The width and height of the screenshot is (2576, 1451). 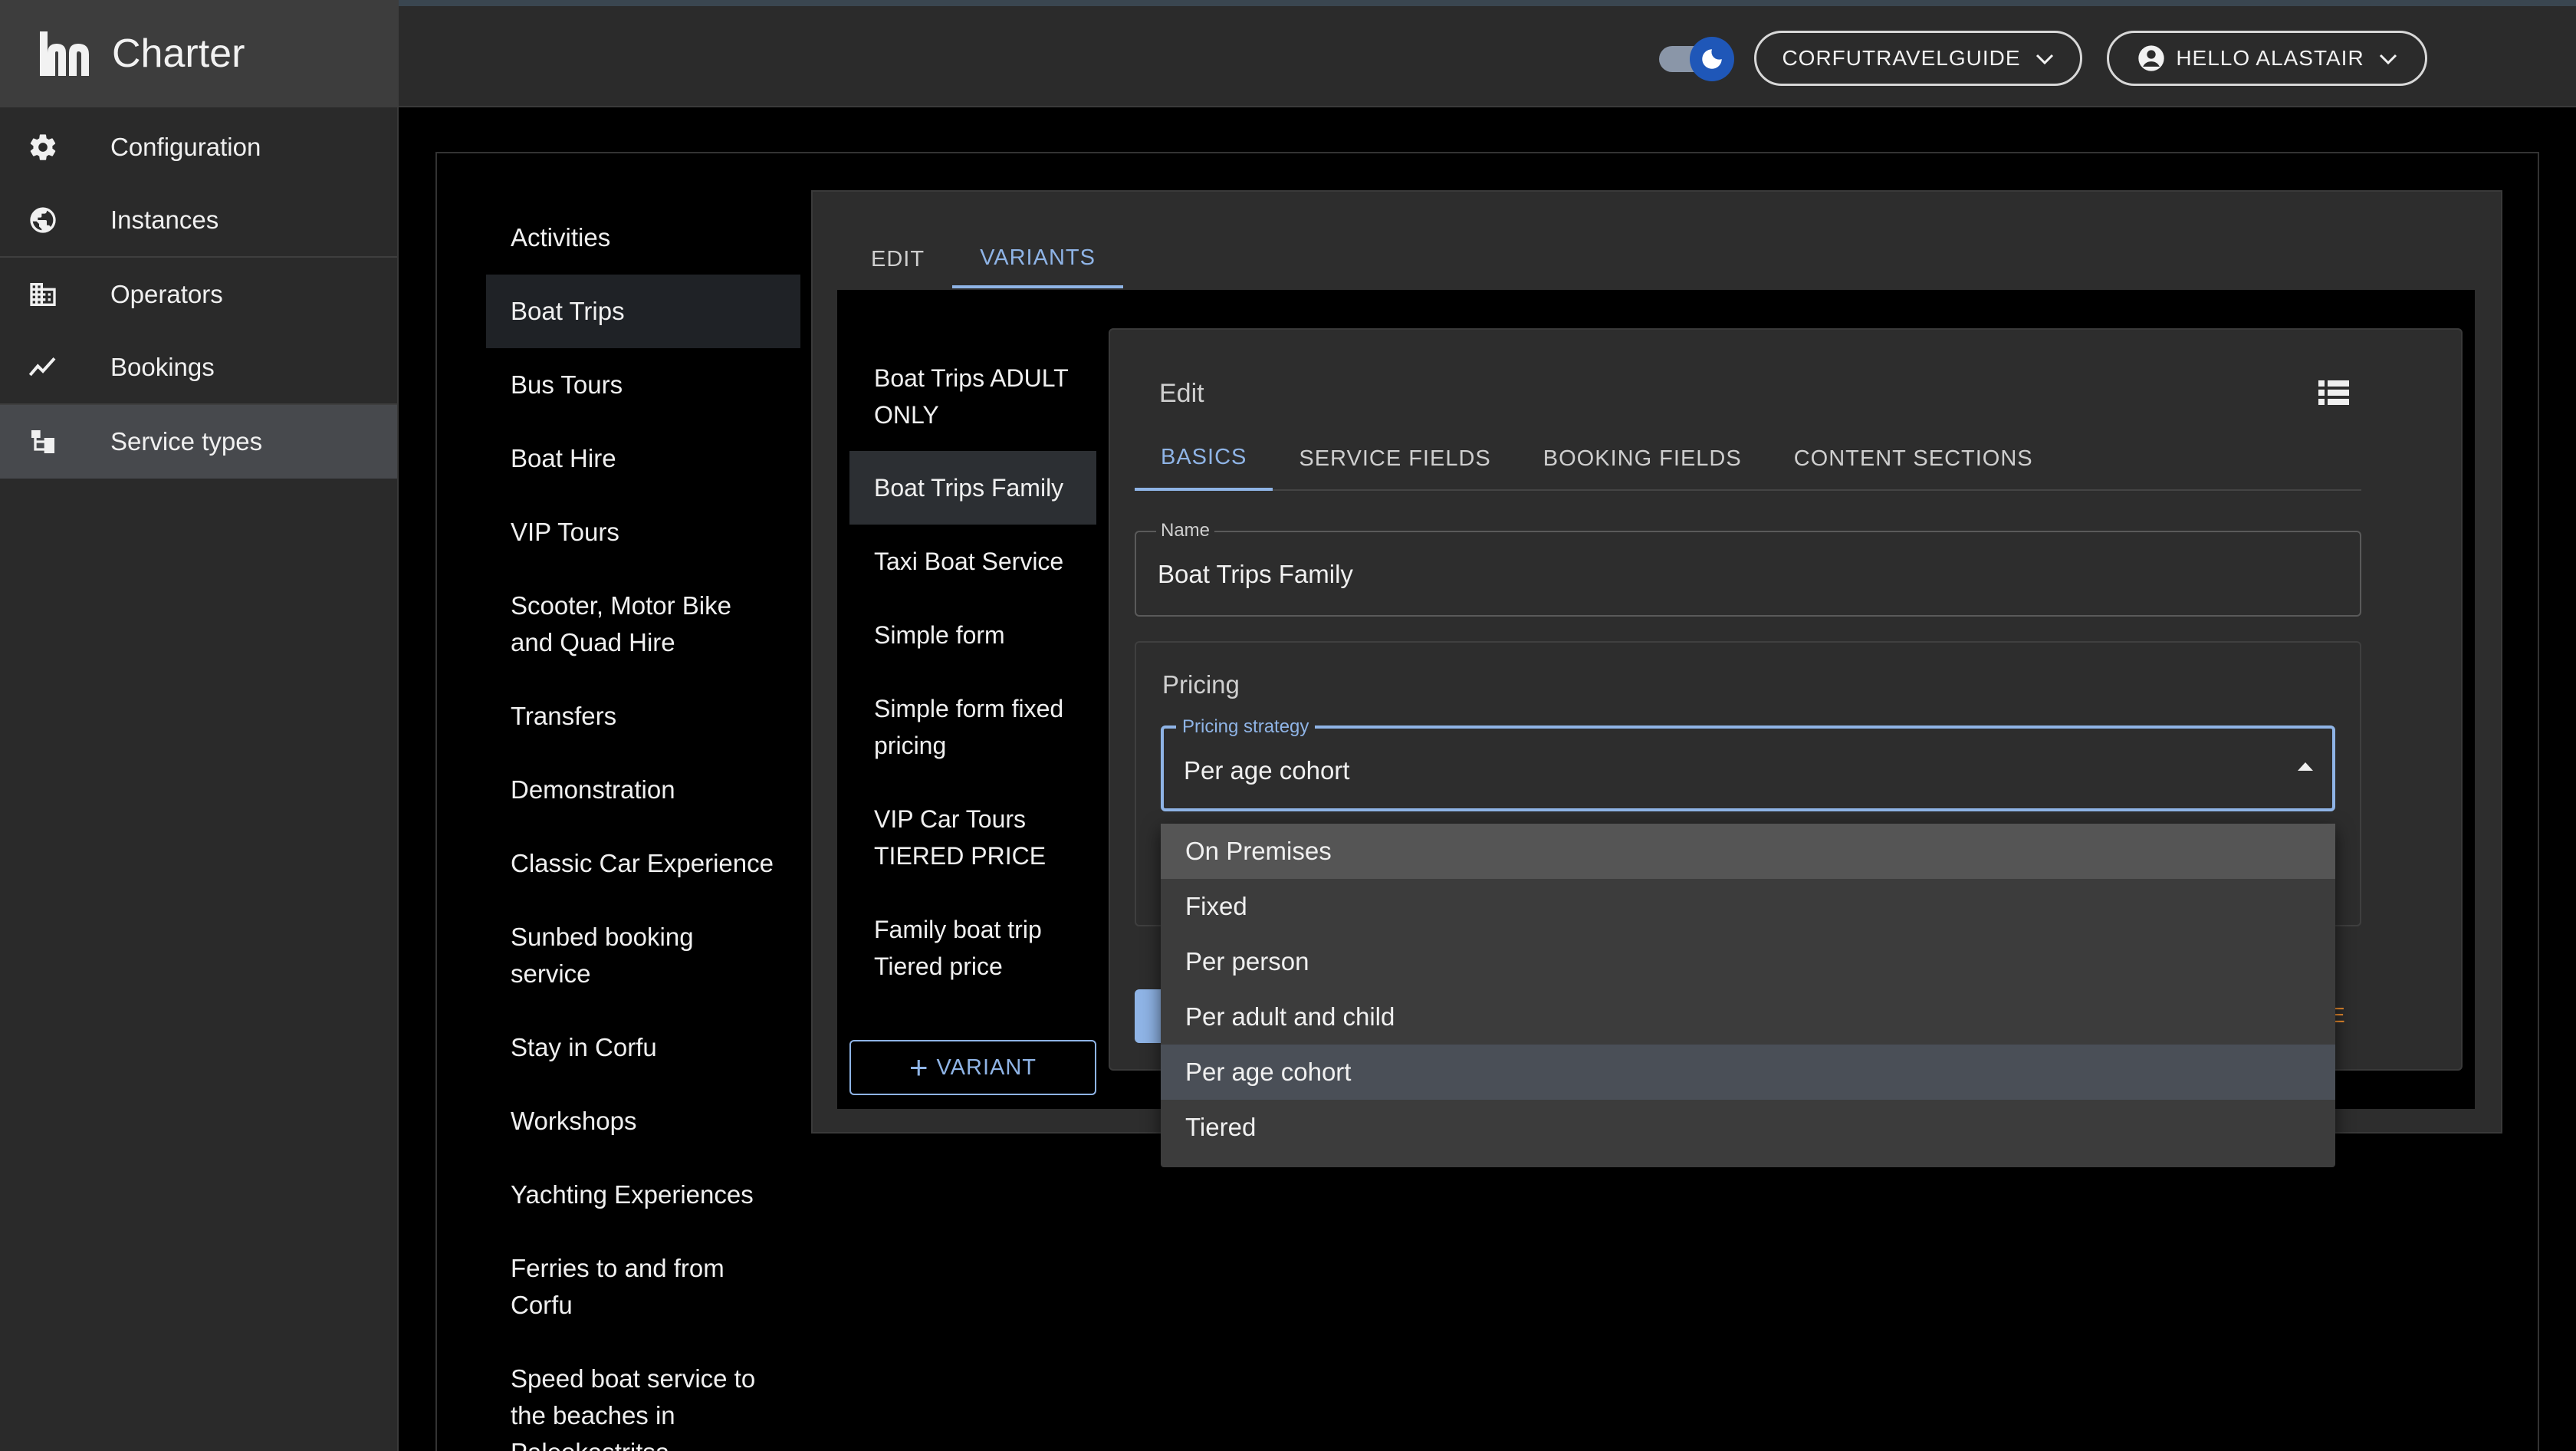 What do you see at coordinates (43, 442) in the screenshot?
I see `tree-icon` at bounding box center [43, 442].